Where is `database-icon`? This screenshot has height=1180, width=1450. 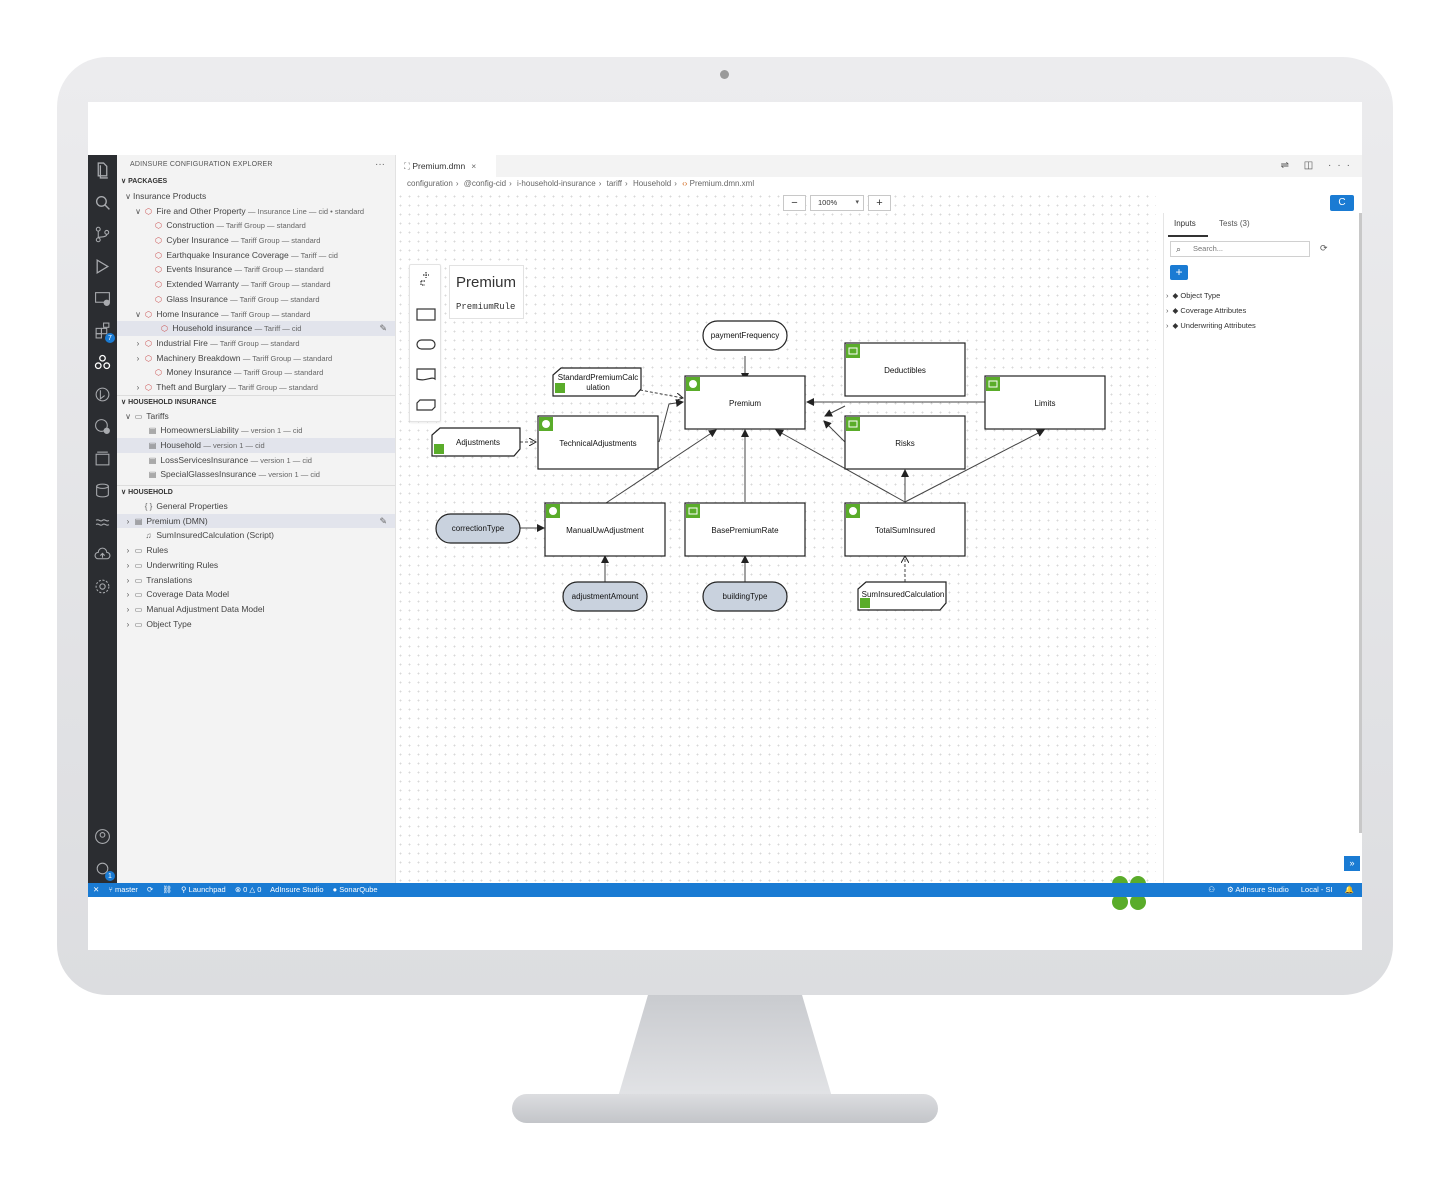
database-icon is located at coordinates (102, 490).